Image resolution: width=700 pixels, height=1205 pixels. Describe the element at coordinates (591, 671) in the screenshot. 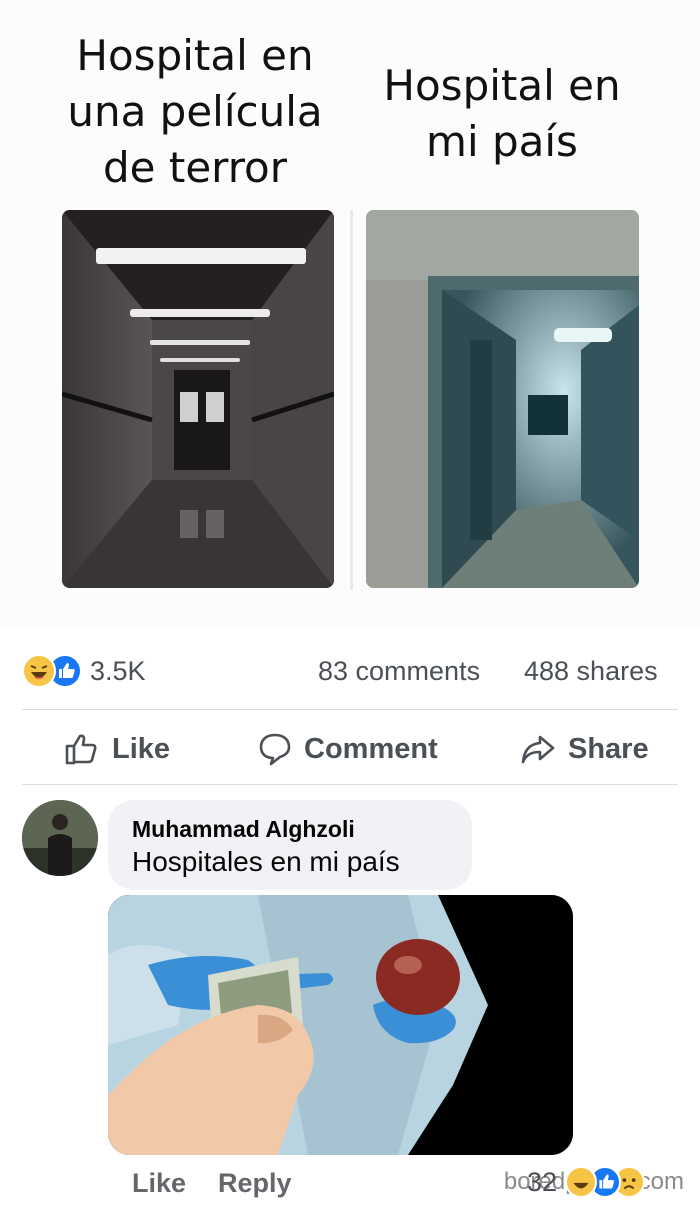

I see `post-shares-count: 488 shares` at that location.